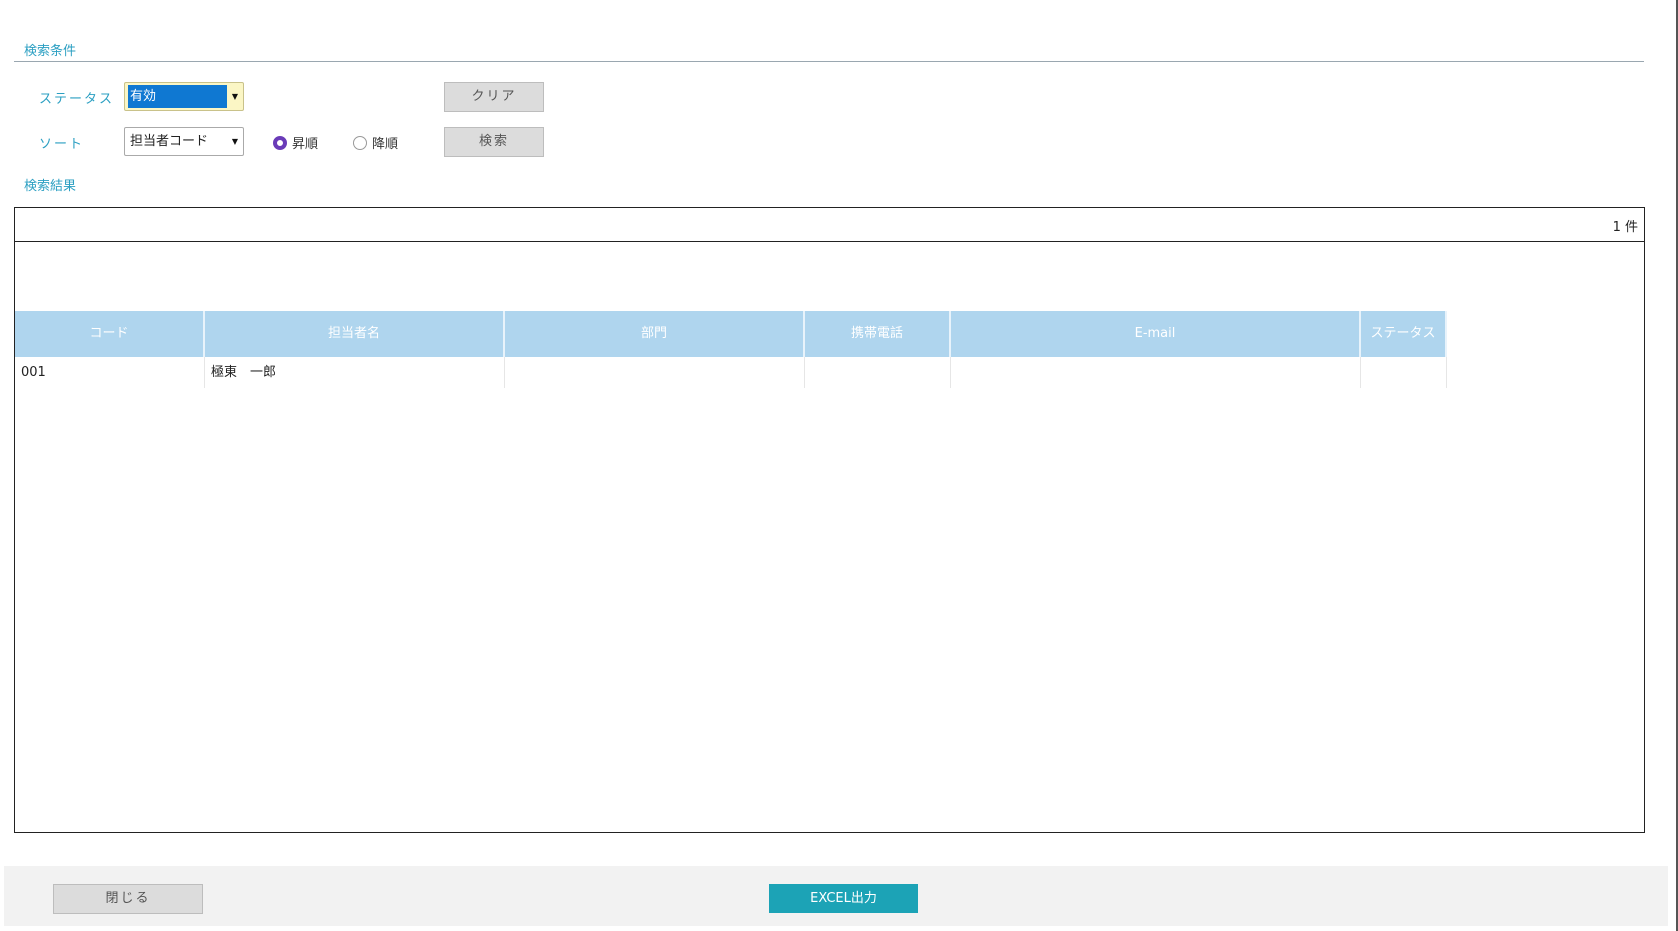  What do you see at coordinates (655, 334) in the screenshot?
I see `column-header-department: 部門` at bounding box center [655, 334].